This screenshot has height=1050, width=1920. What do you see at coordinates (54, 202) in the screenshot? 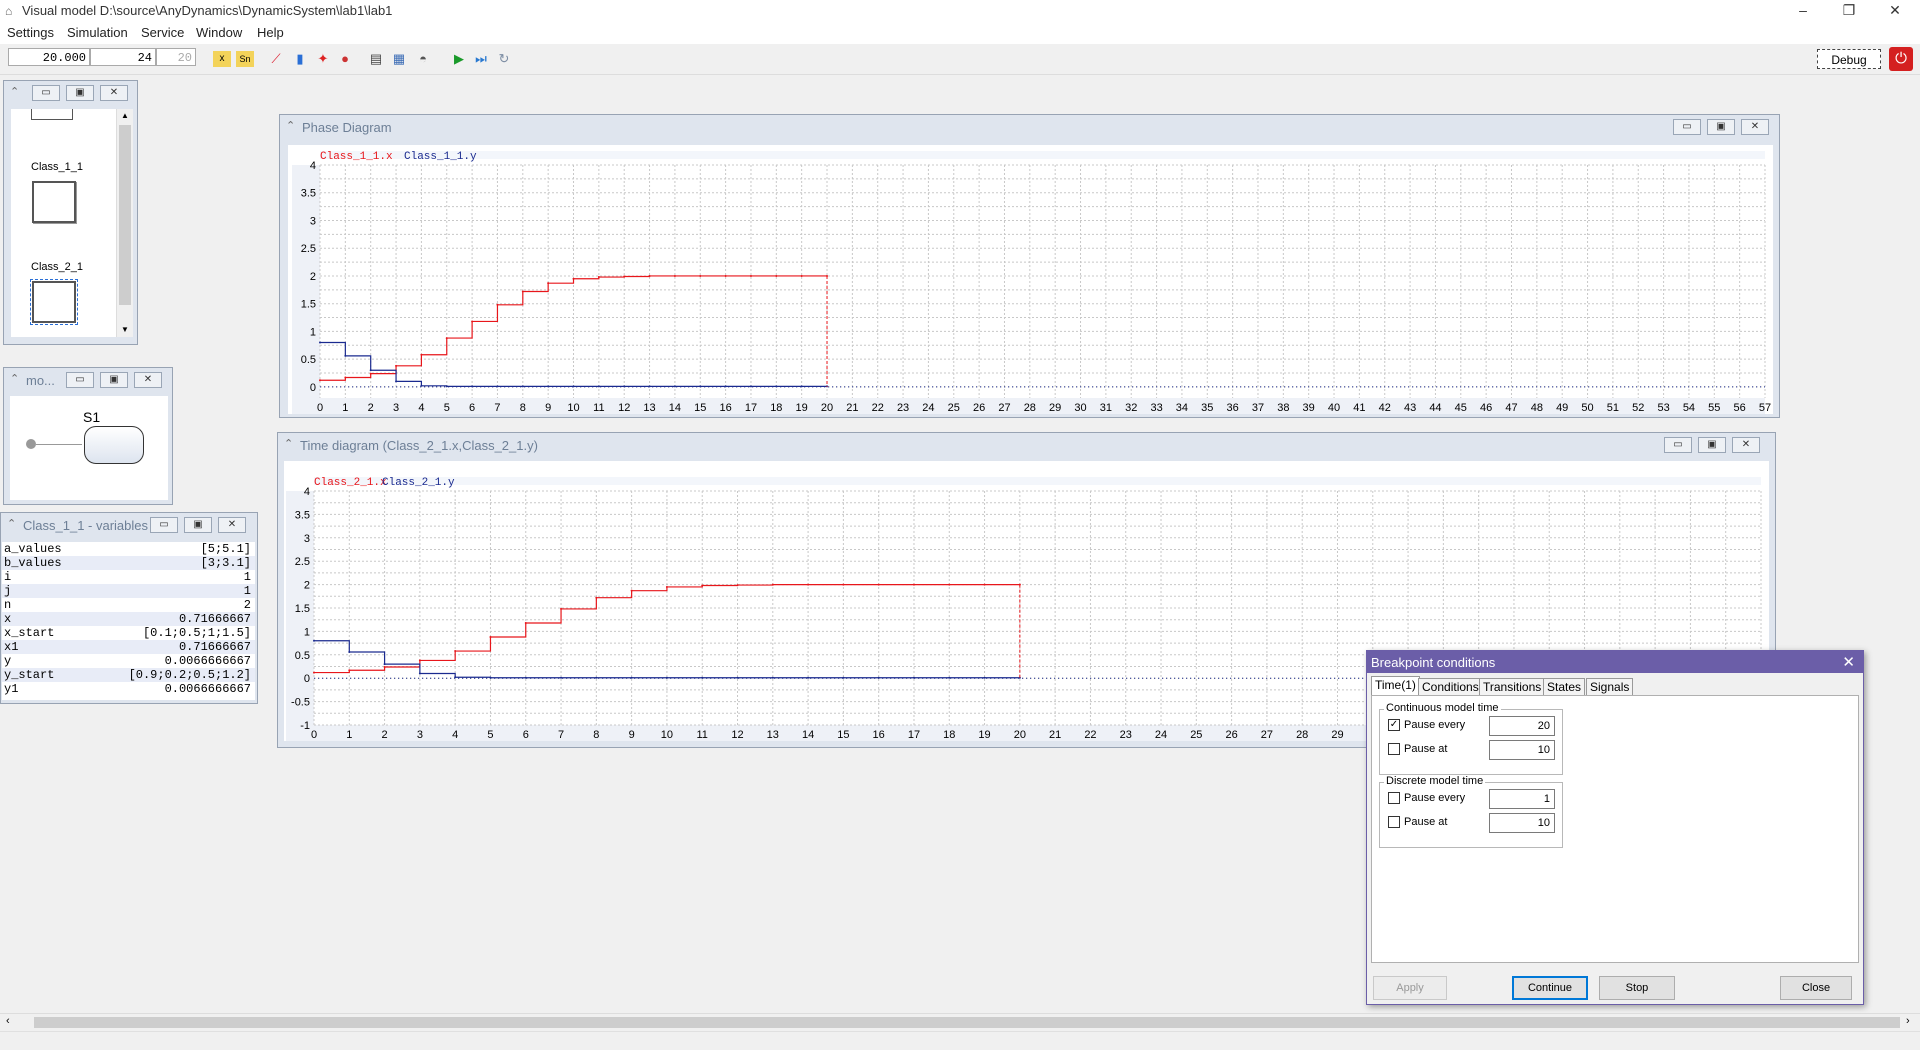
I see `class-item-box` at bounding box center [54, 202].